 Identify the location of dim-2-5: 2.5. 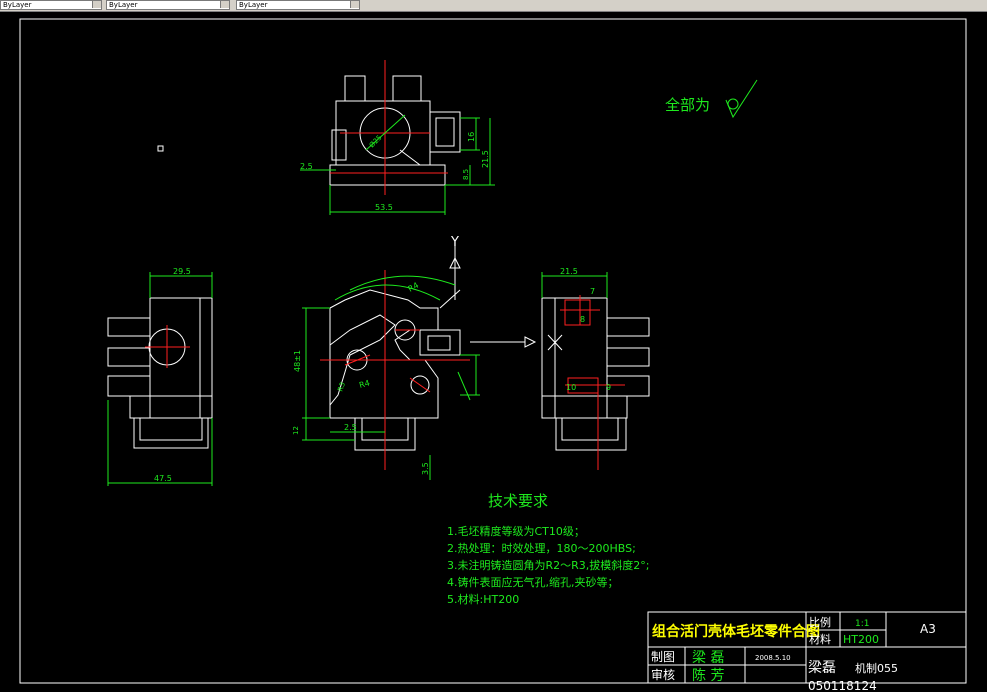
(306, 166).